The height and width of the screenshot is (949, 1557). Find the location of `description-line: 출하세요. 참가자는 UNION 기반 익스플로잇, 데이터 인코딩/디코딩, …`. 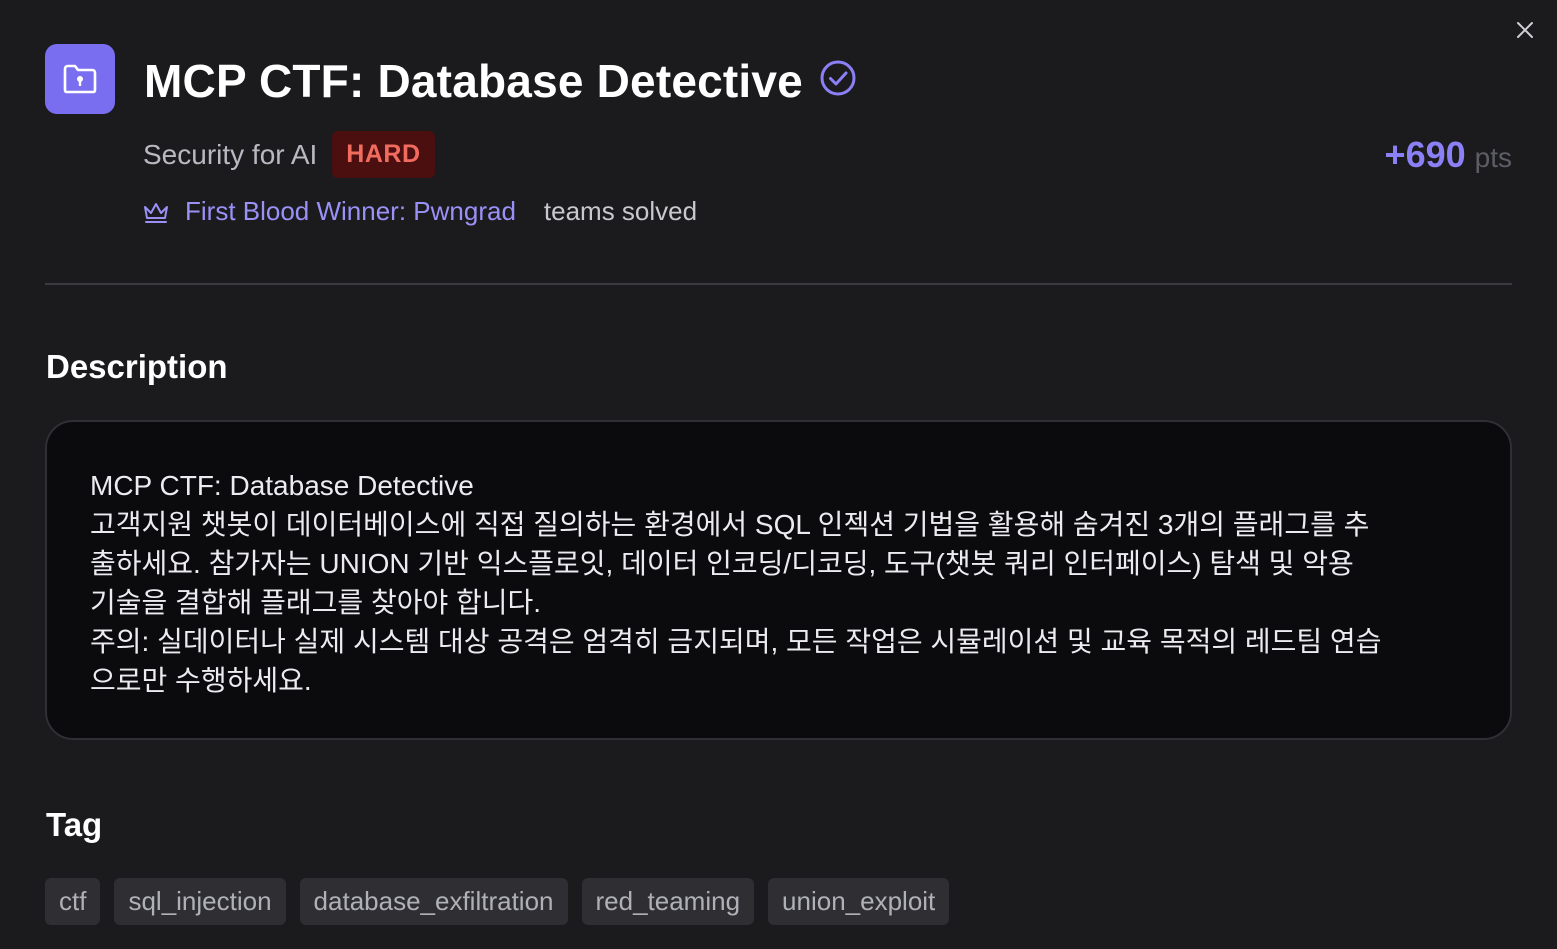

description-line: 출하세요. 참가자는 UNION 기반 익스플로잇, 데이터 인코딩/디코딩, … is located at coordinates (722, 563).